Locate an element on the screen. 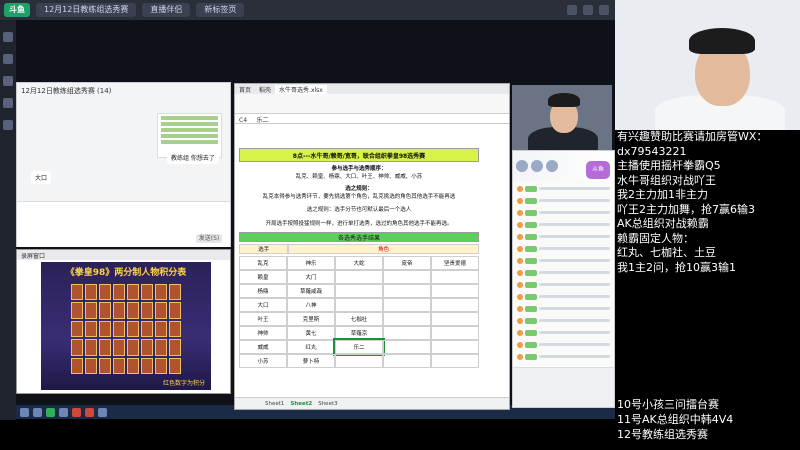 The width and height of the screenshot is (800, 450). cell: 坚贵爱德 is located at coordinates (455, 263).